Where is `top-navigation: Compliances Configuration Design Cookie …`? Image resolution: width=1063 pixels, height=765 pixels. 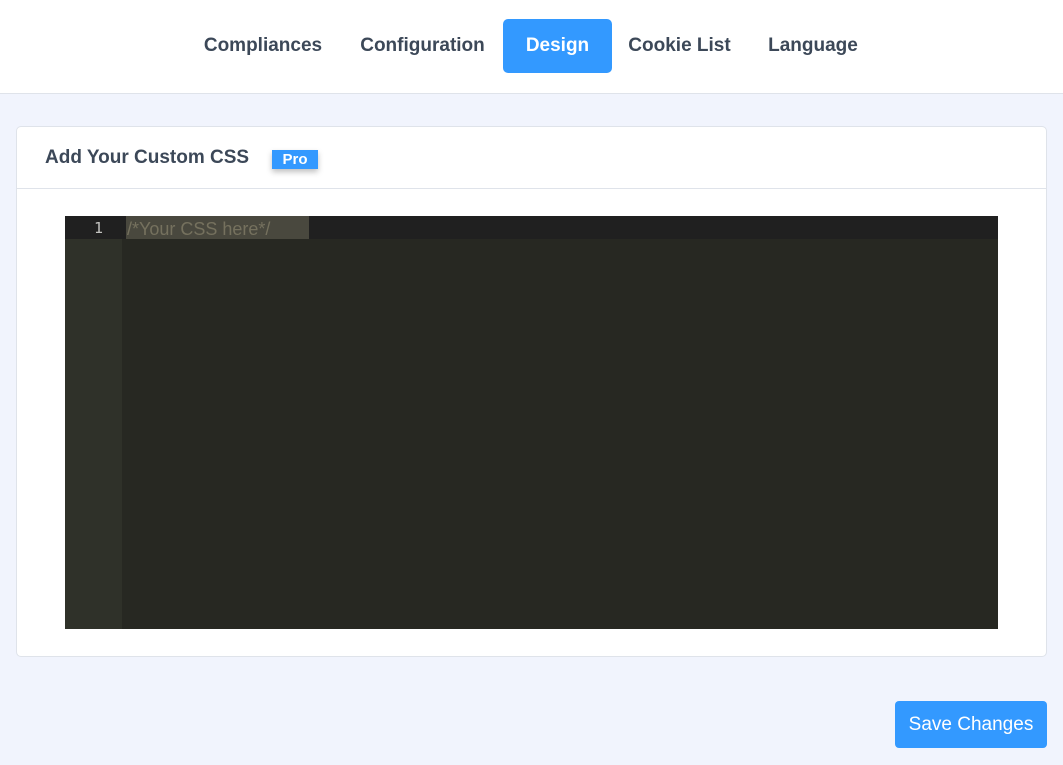
top-navigation: Compliances Configuration Design Cookie … is located at coordinates (531, 47).